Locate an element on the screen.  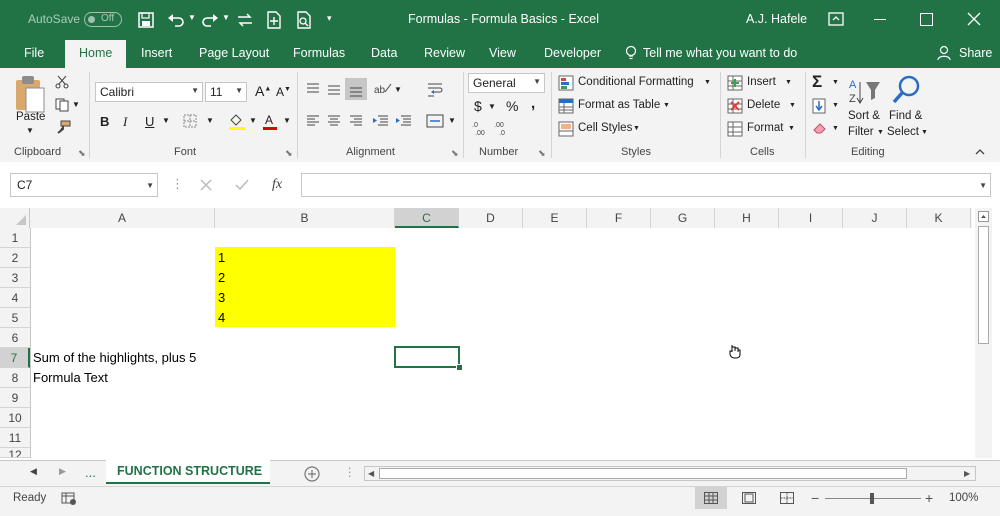
zoom-slider-thumb is located at coordinates (872, 498).